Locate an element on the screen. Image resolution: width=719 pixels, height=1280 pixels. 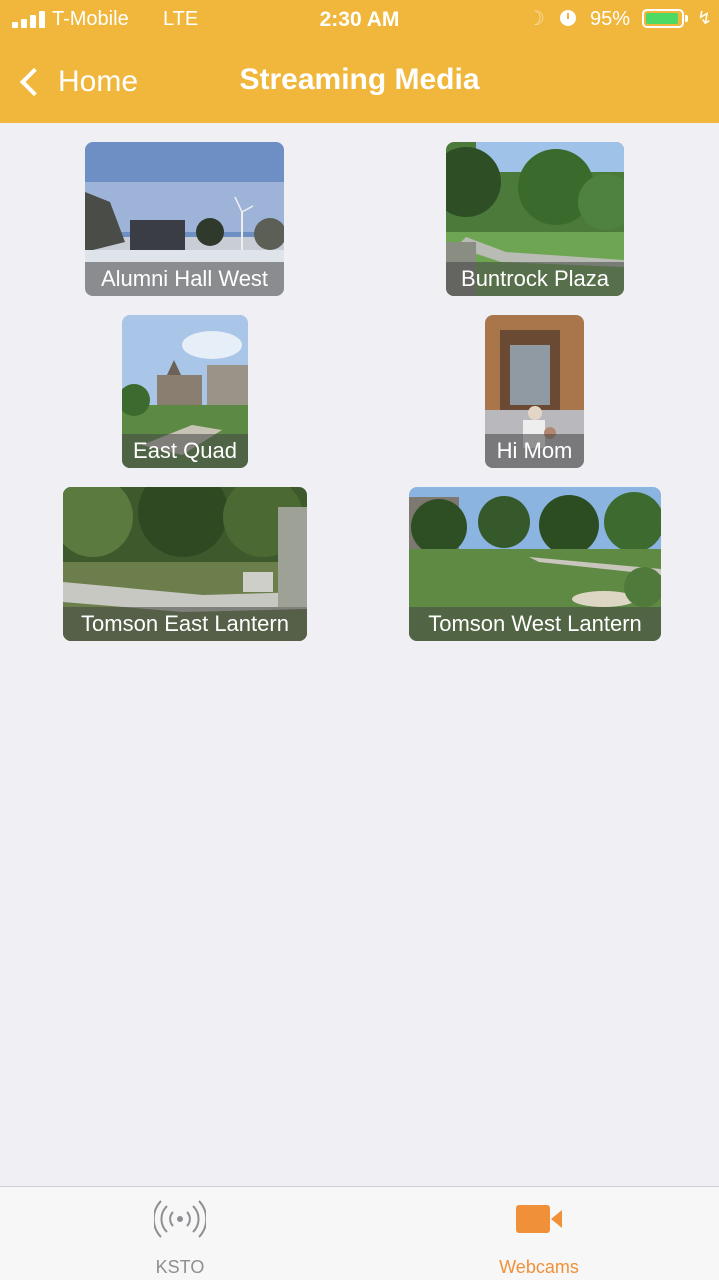
tab-ksto: KSTO is located at coordinates (180, 1233).